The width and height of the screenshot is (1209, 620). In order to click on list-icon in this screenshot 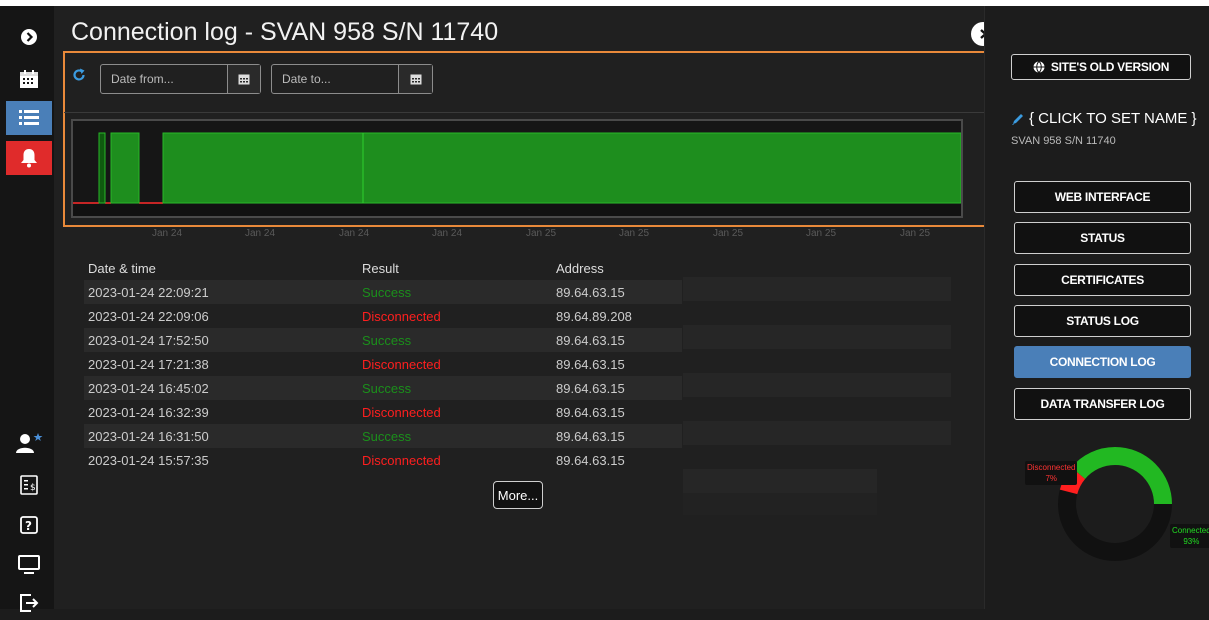, I will do `click(29, 117)`.